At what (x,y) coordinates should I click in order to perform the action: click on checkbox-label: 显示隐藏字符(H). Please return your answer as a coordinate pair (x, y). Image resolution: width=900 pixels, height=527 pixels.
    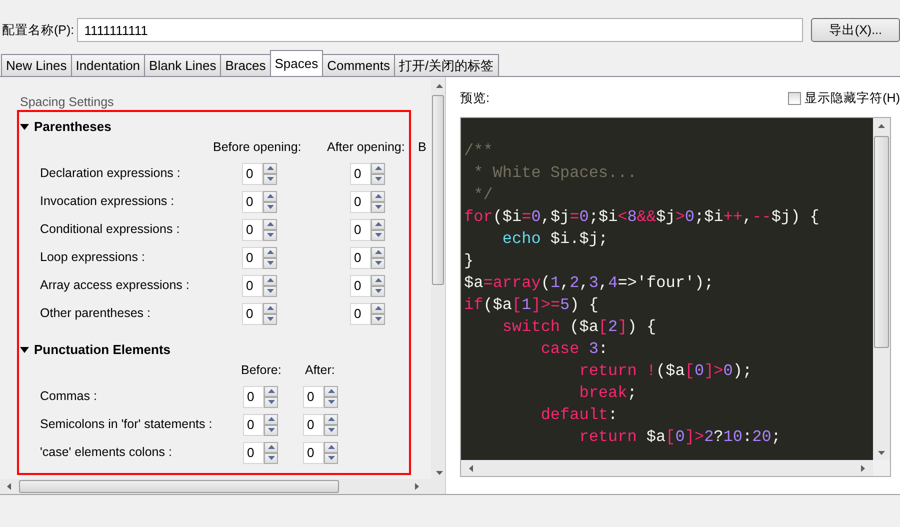
    Looking at the image, I should click on (852, 98).